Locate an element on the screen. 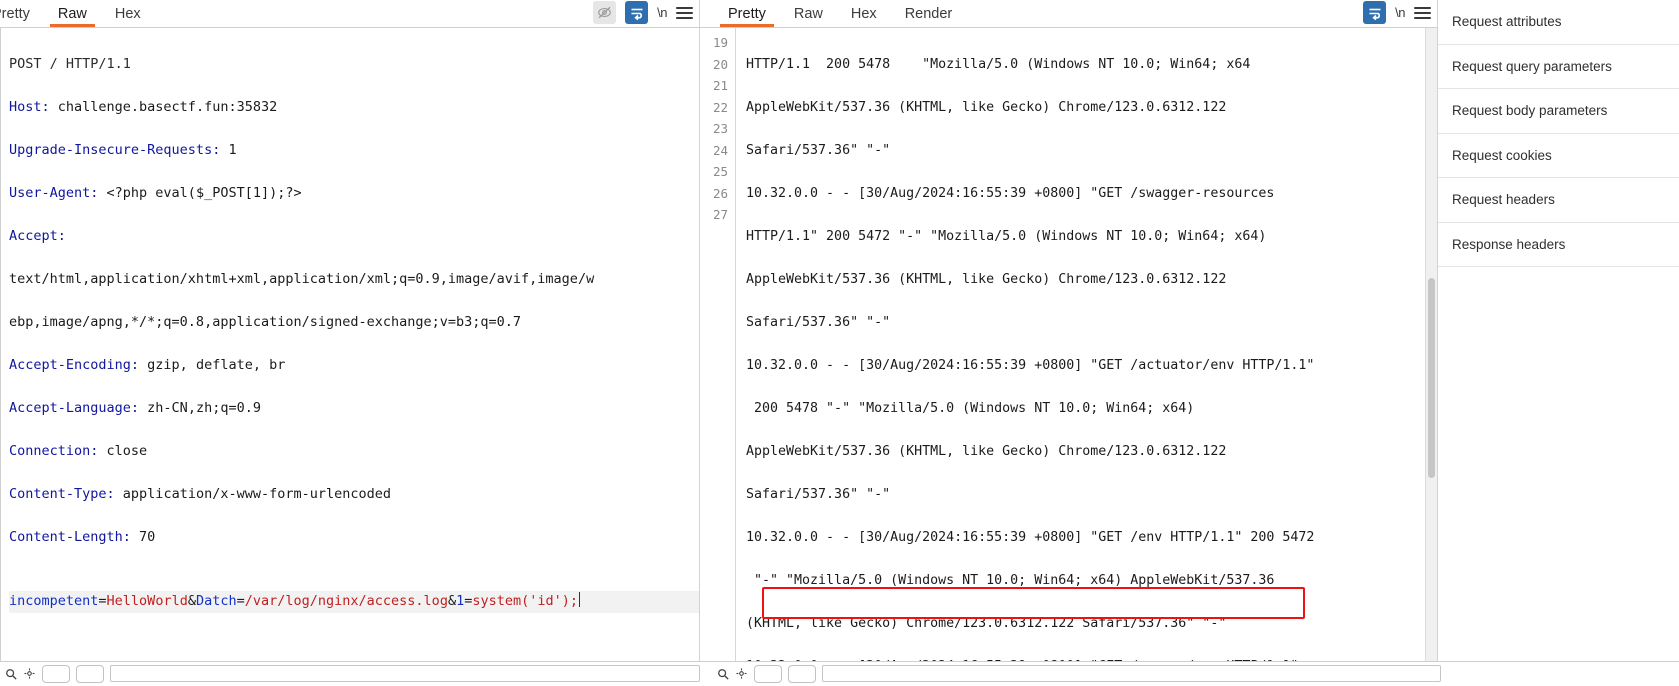 The height and width of the screenshot is (686, 1679). sidebar-item-label: Request cookies is located at coordinates (1502, 155).